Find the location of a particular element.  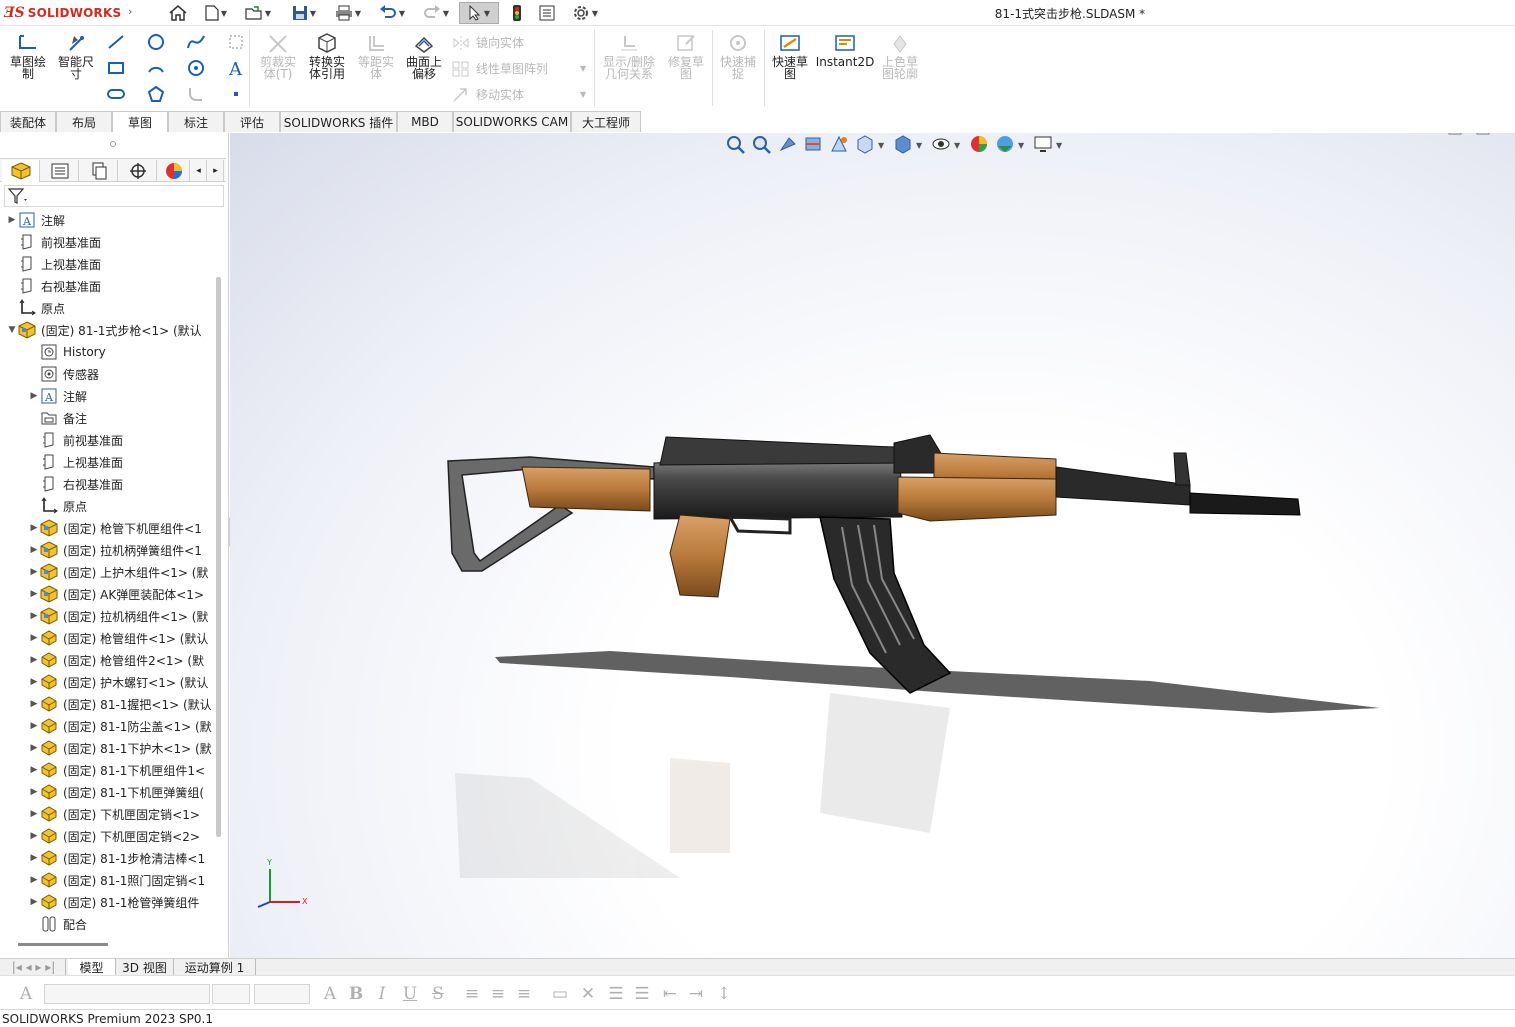

linear-pattern-dropdown-icon: ▼ is located at coordinates (583, 68).